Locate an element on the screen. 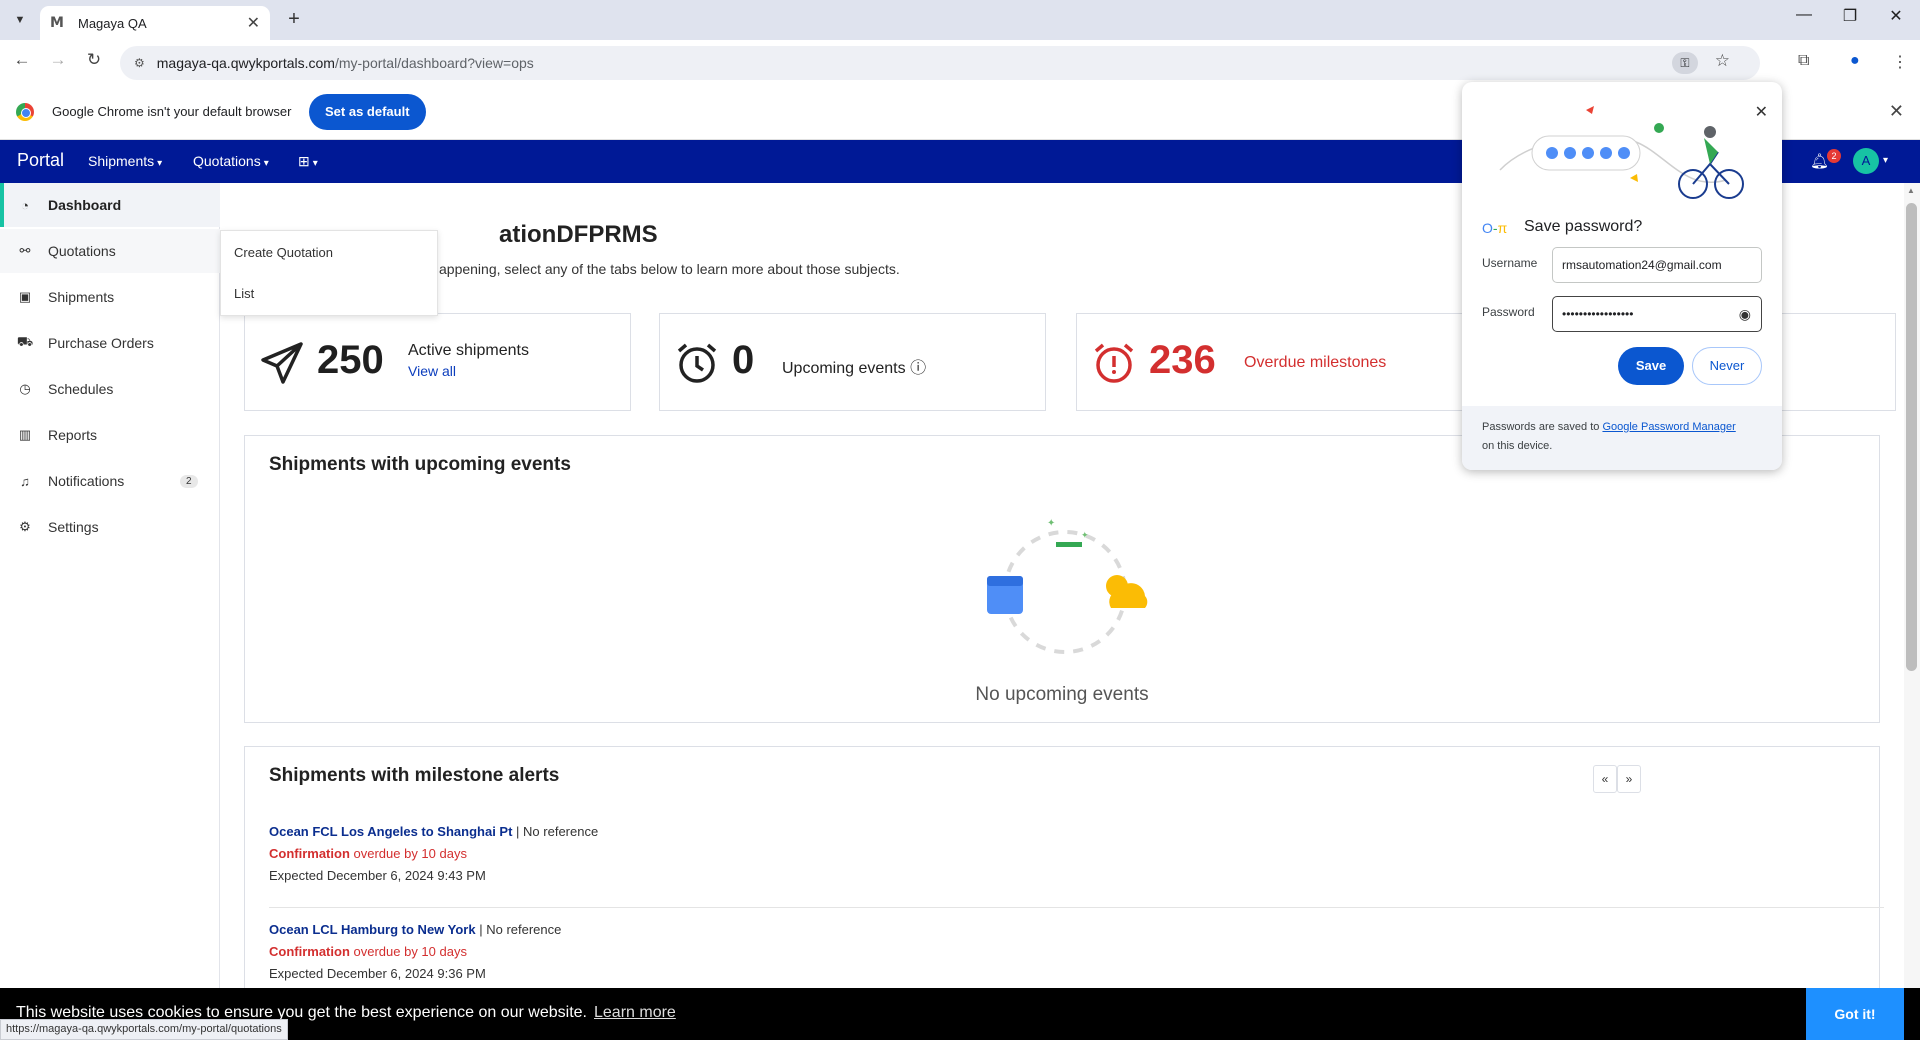 This screenshot has height=1040, width=1920. sidebar-item-purchase-orders: ⛟ Purchase Orders is located at coordinates (110, 343).